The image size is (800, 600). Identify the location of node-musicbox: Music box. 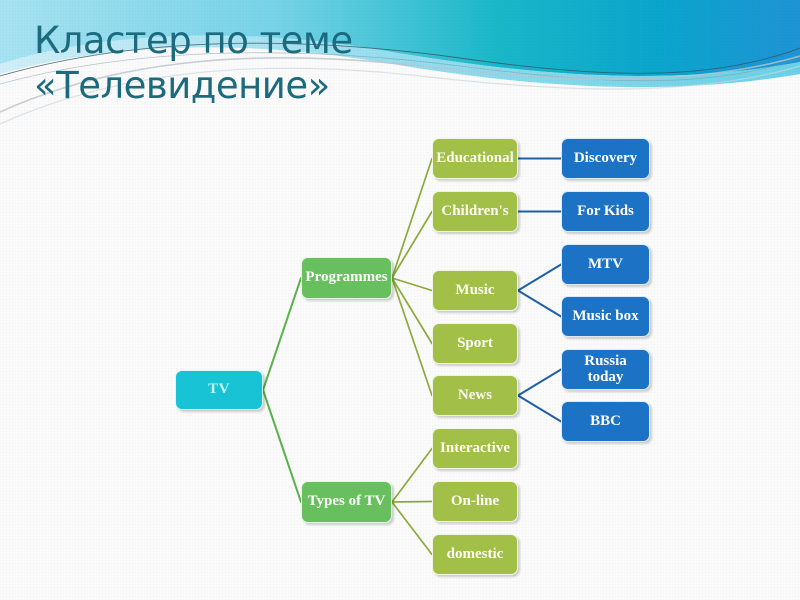
(605, 316).